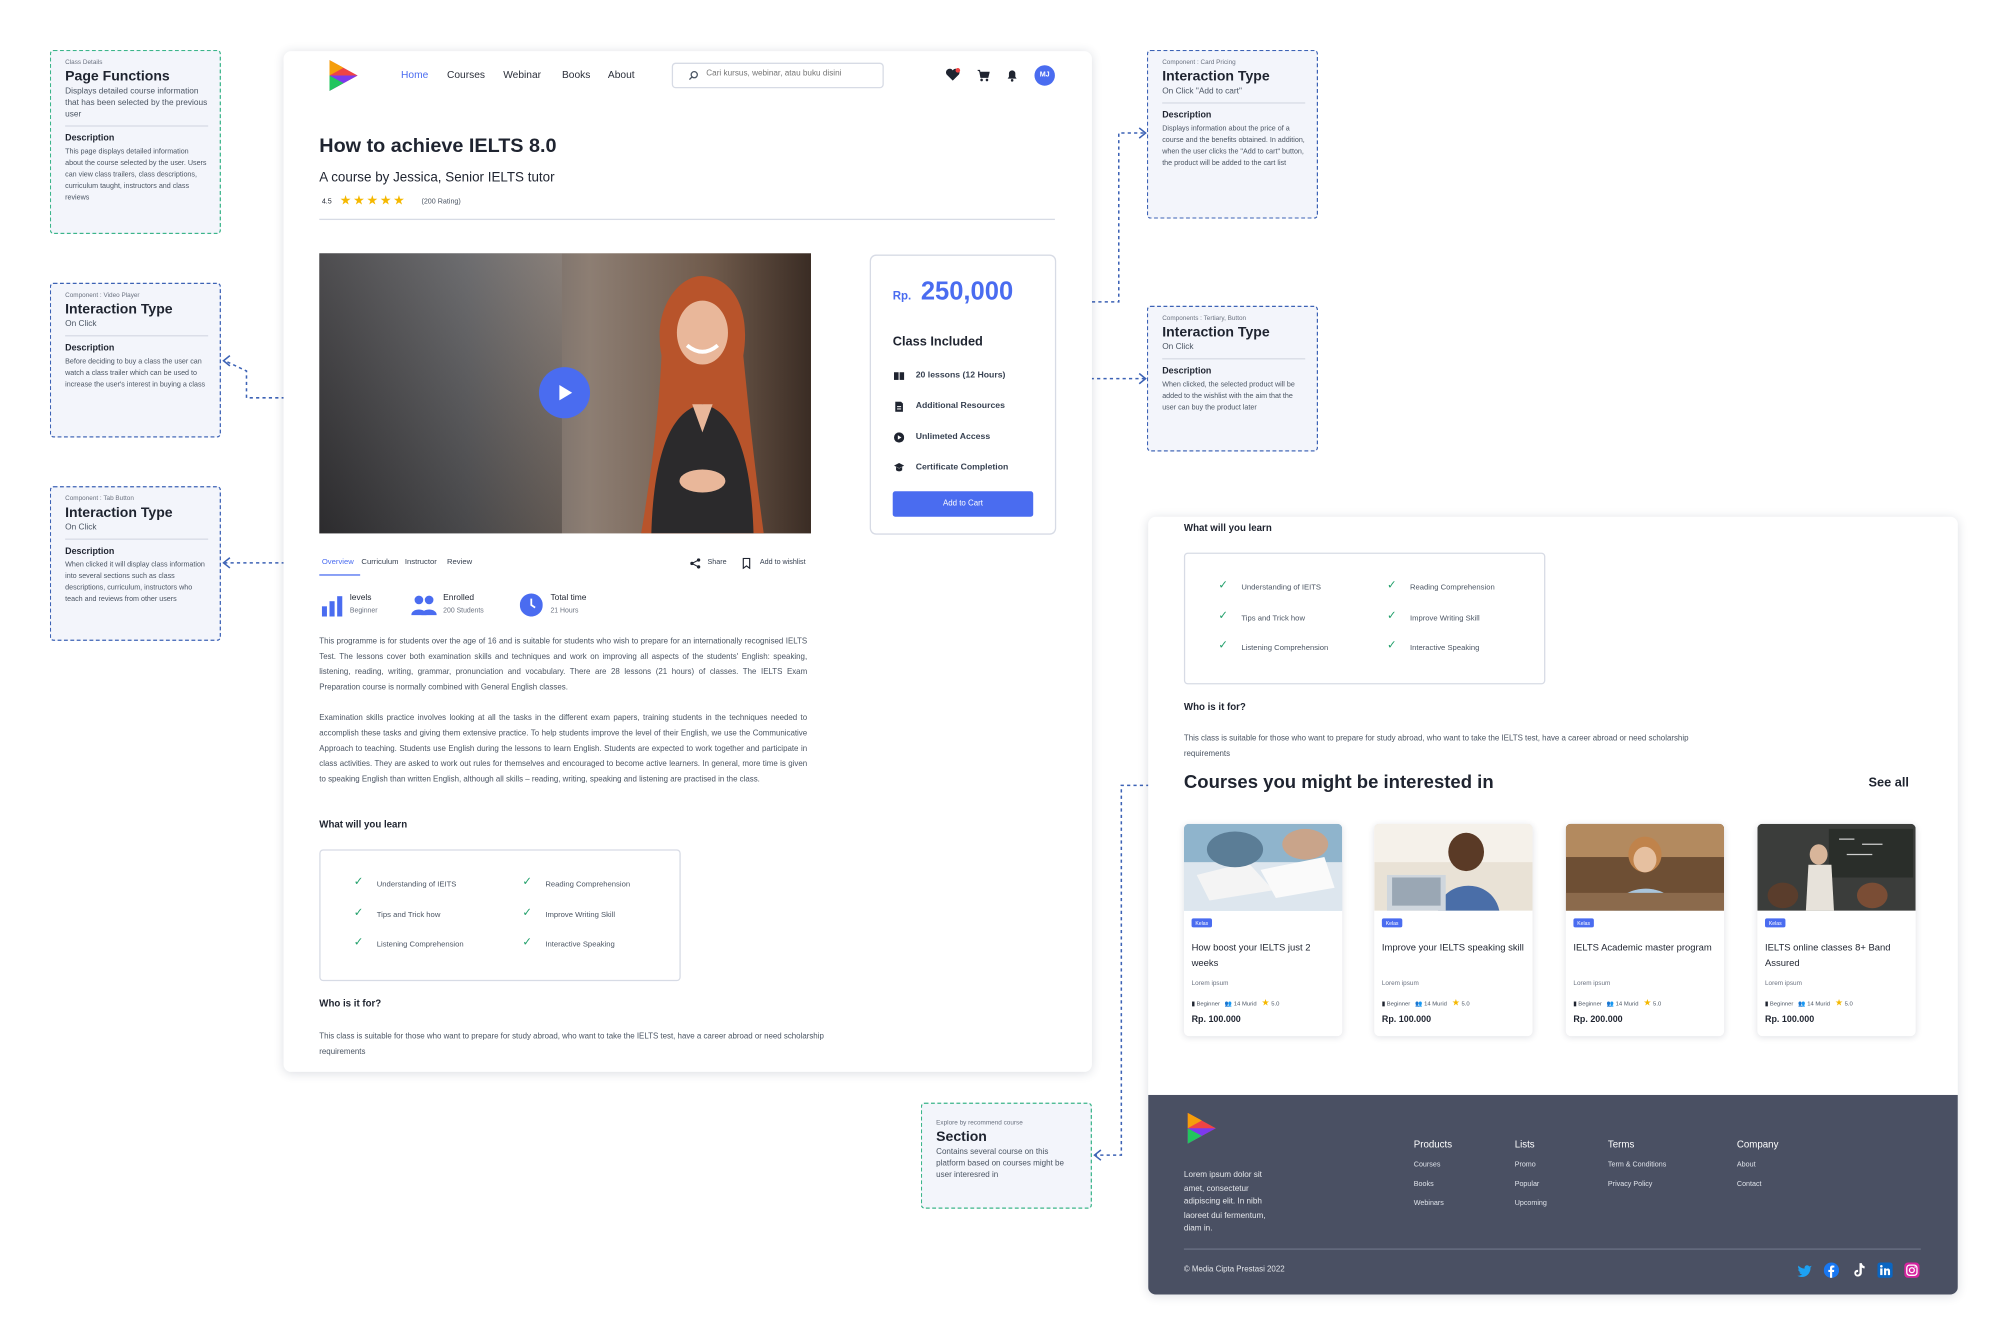  I want to click on nav-courses: Courses, so click(466, 75).